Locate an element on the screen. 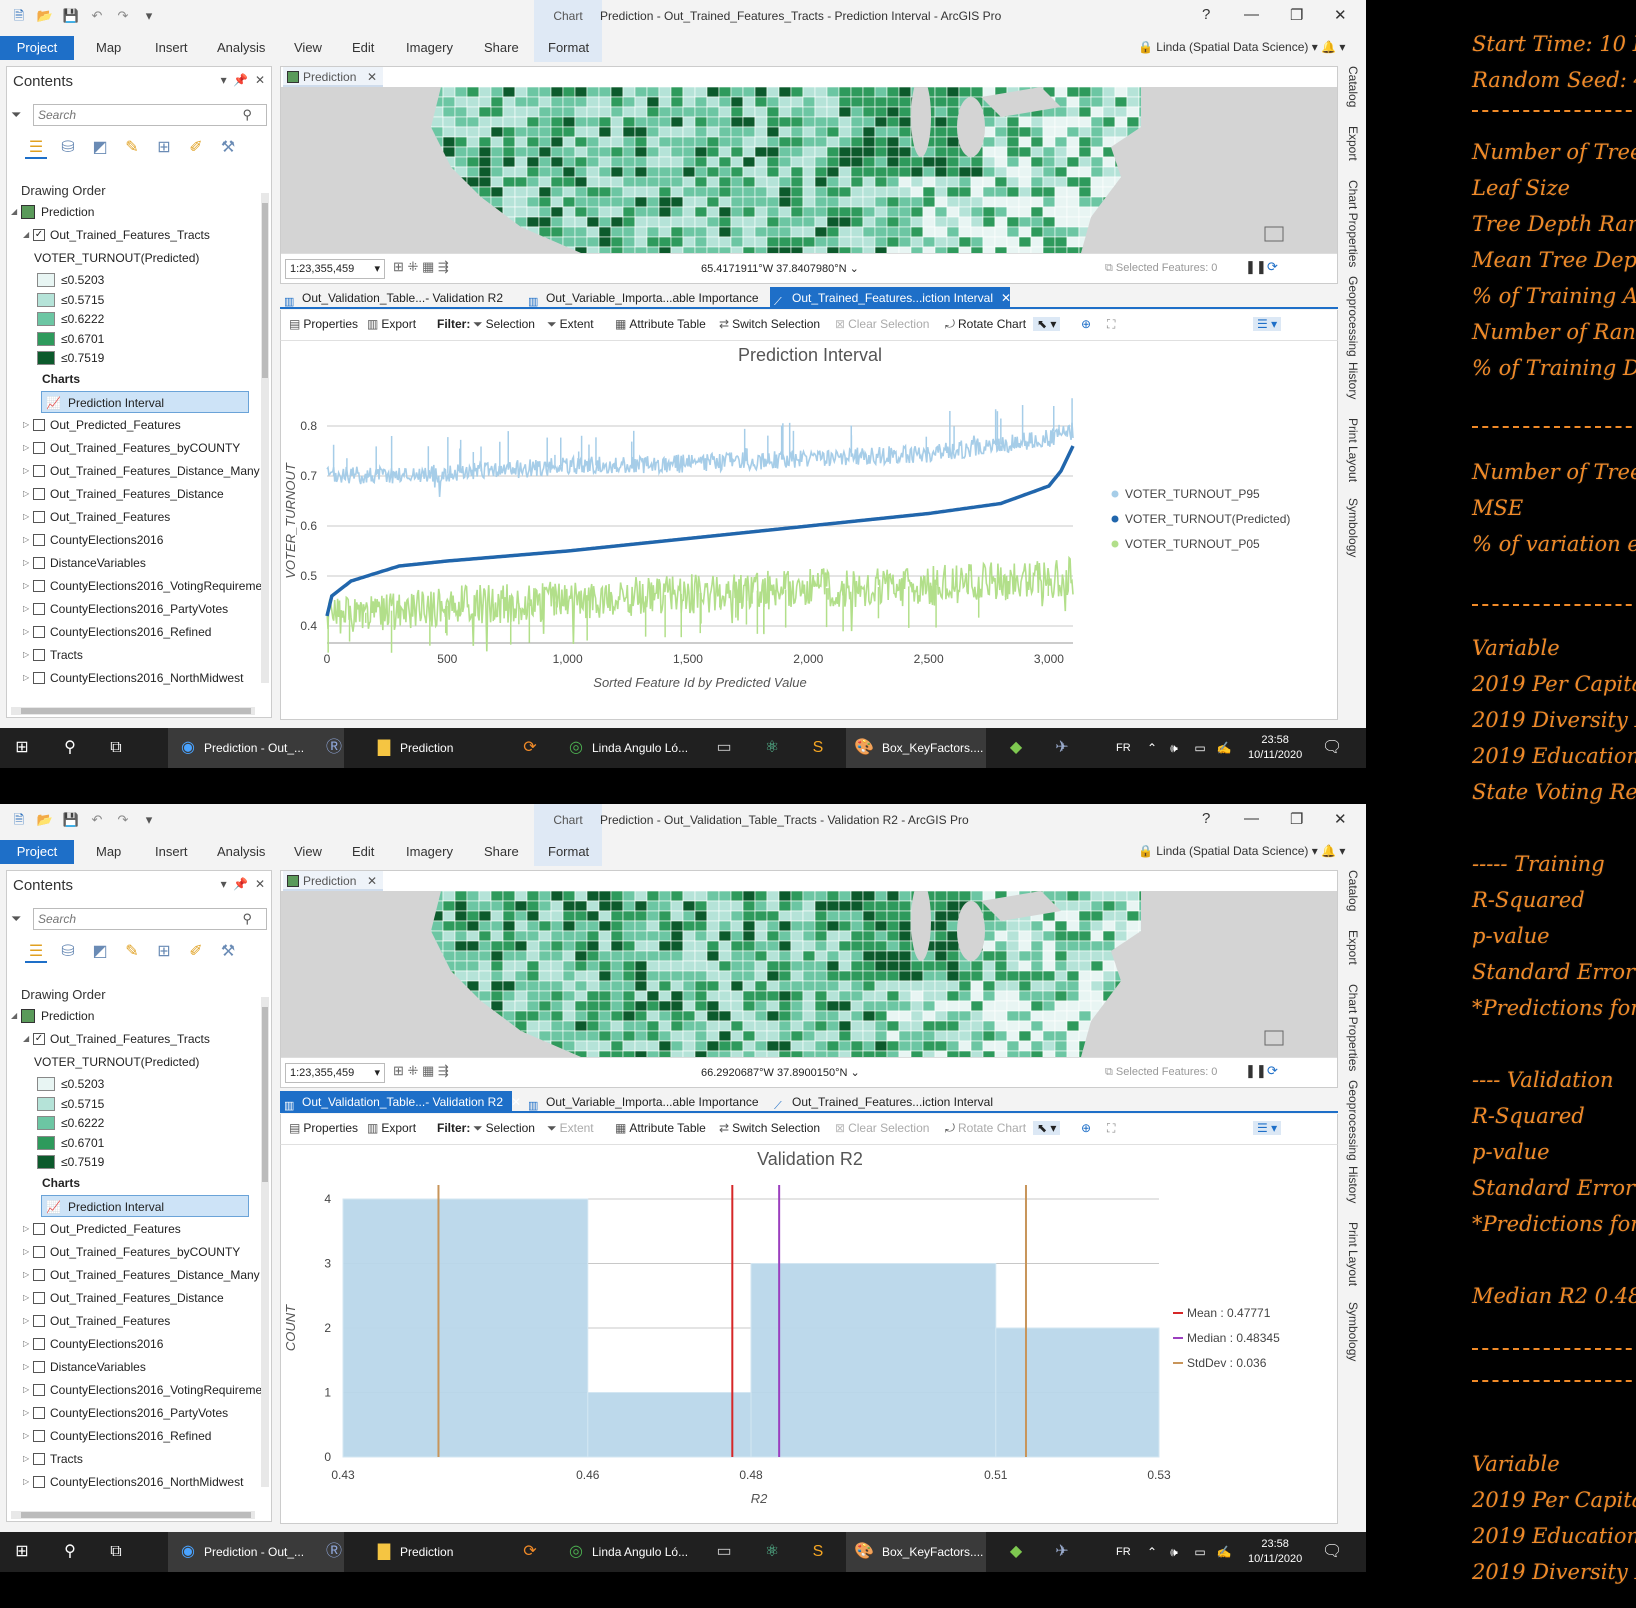 Image resolution: width=1636 pixels, height=1608 pixels. tab-share: Share is located at coordinates (501, 47).